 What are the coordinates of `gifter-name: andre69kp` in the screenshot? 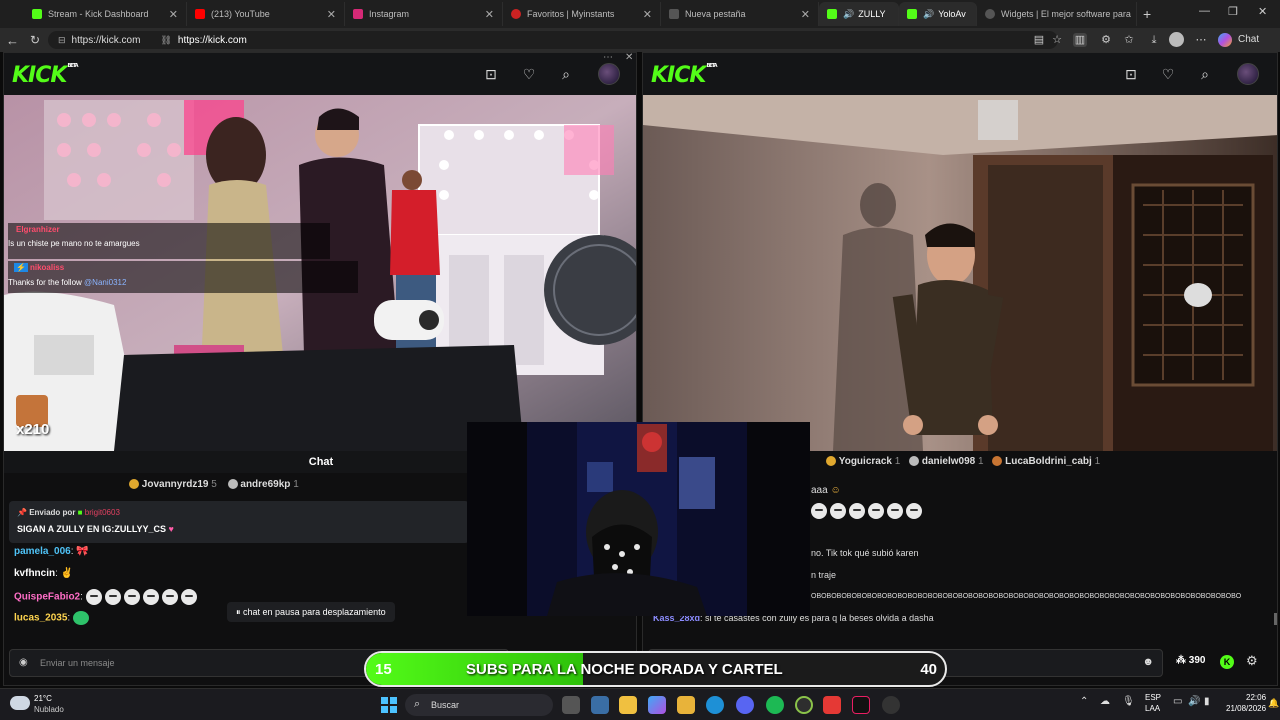 It's located at (265, 484).